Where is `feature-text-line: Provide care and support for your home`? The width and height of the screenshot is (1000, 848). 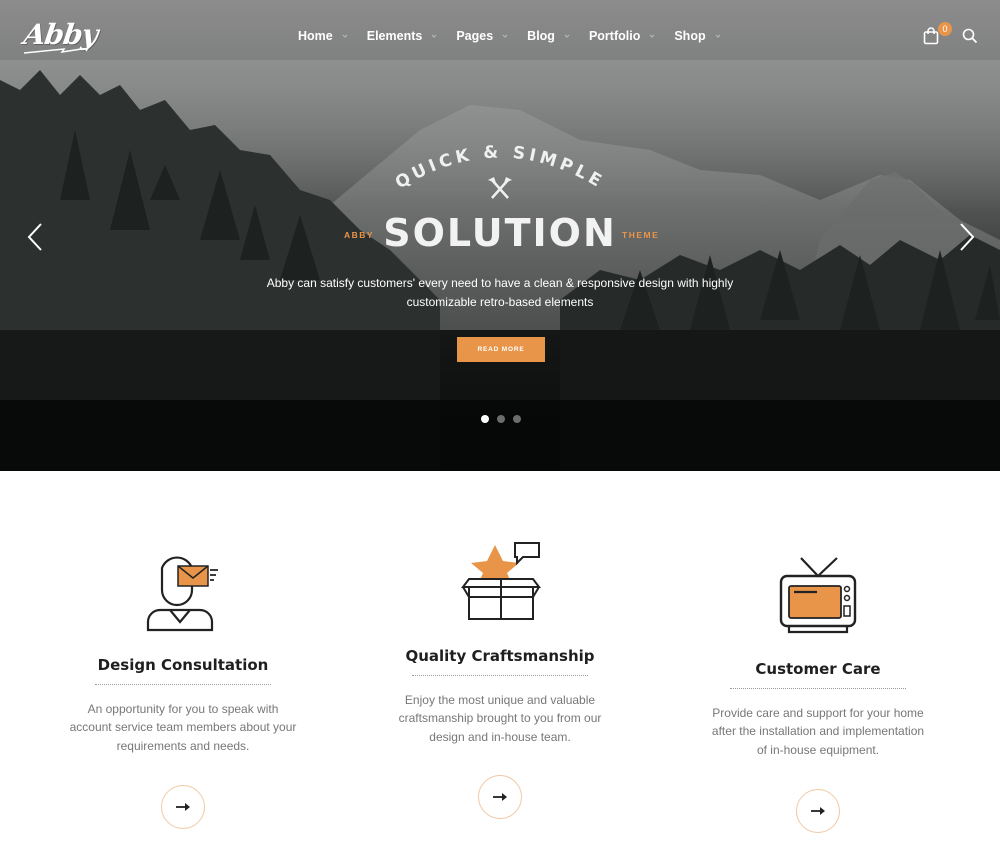 feature-text-line: Provide care and support for your home is located at coordinates (818, 713).